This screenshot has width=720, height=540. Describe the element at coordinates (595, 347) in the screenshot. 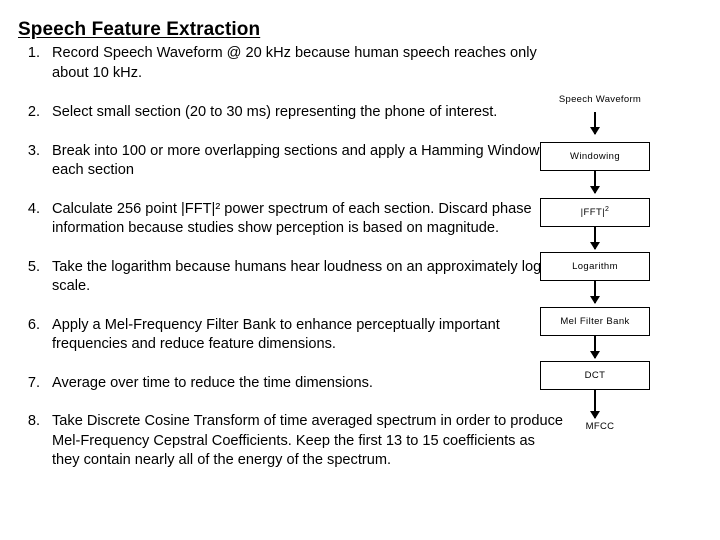

I see `arrow-mel-filter-bank-to-dct` at that location.